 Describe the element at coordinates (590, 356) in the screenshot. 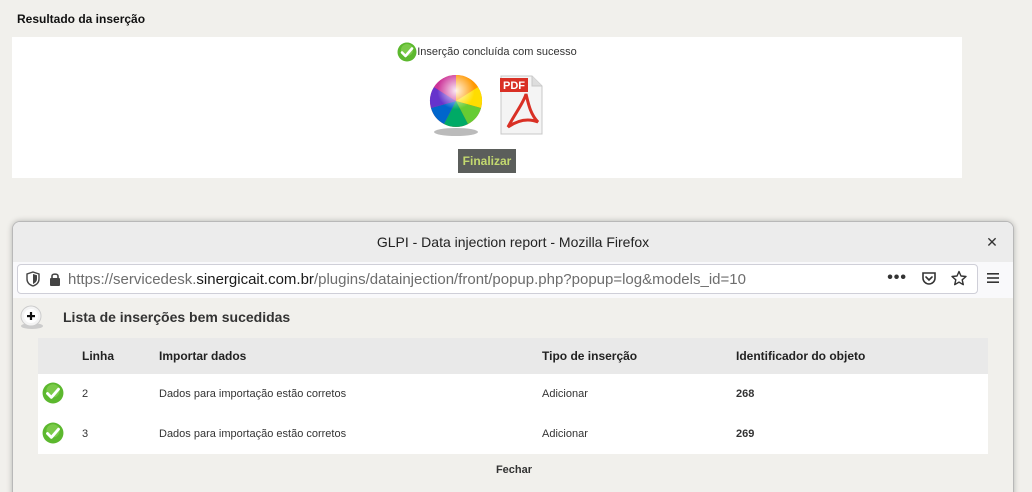

I see `column-header-type: Tipo de inserção` at that location.